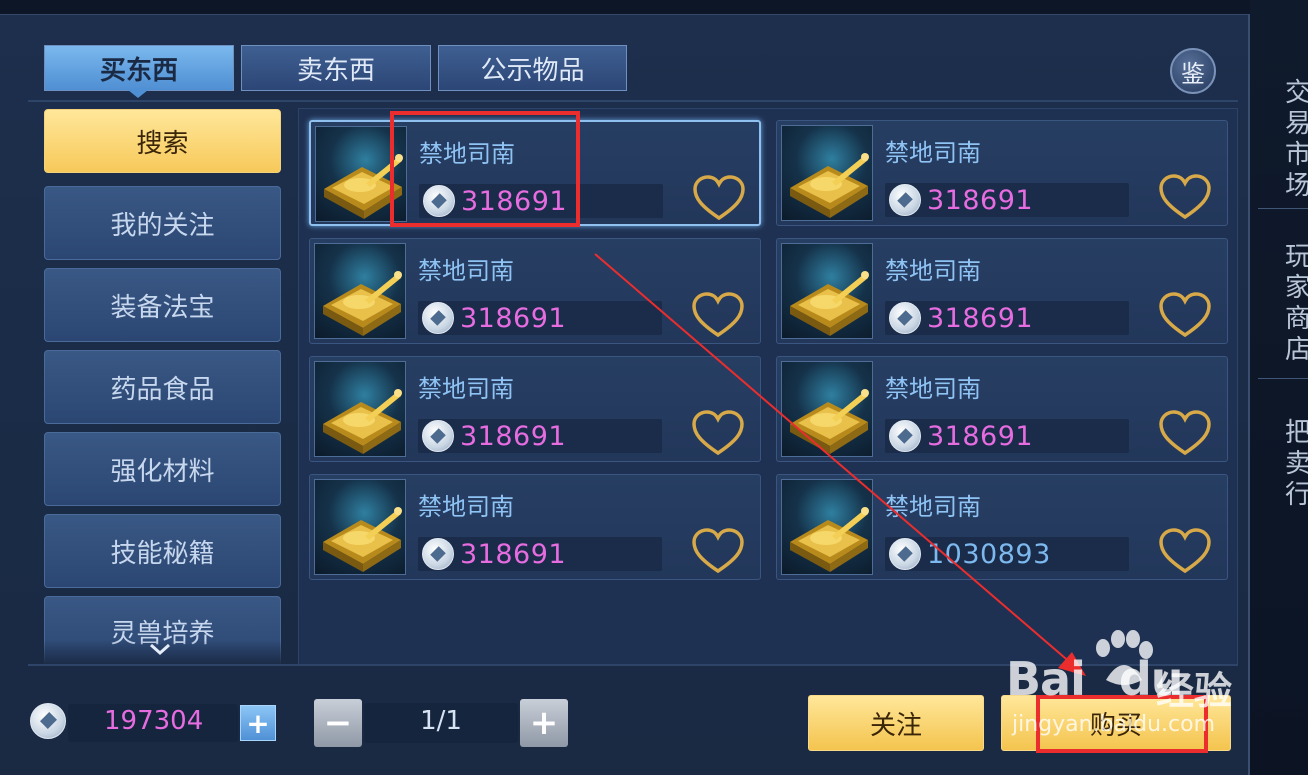  I want to click on sidebar-item-enhance-materials: 强化材料, so click(162, 469).